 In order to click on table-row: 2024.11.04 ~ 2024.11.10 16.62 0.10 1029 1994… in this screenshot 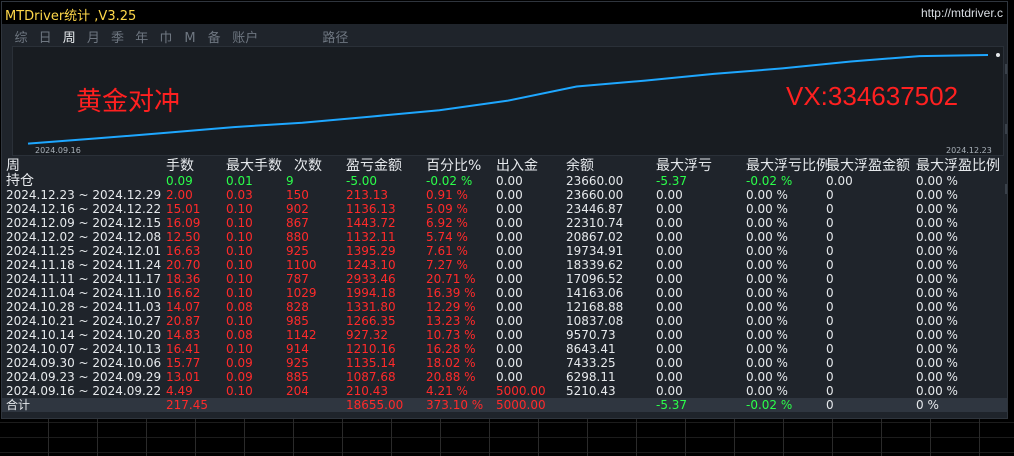, I will do `click(504, 293)`.